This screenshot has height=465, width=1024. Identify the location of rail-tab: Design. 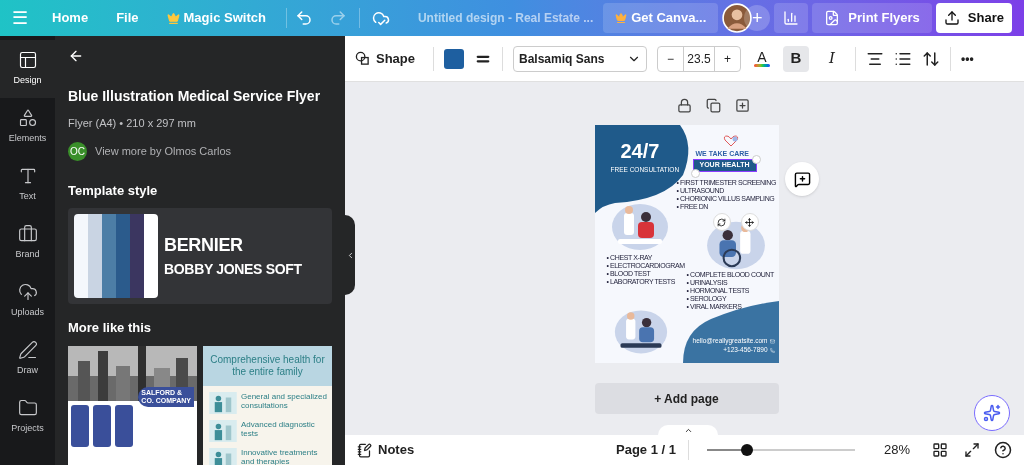
(27, 69).